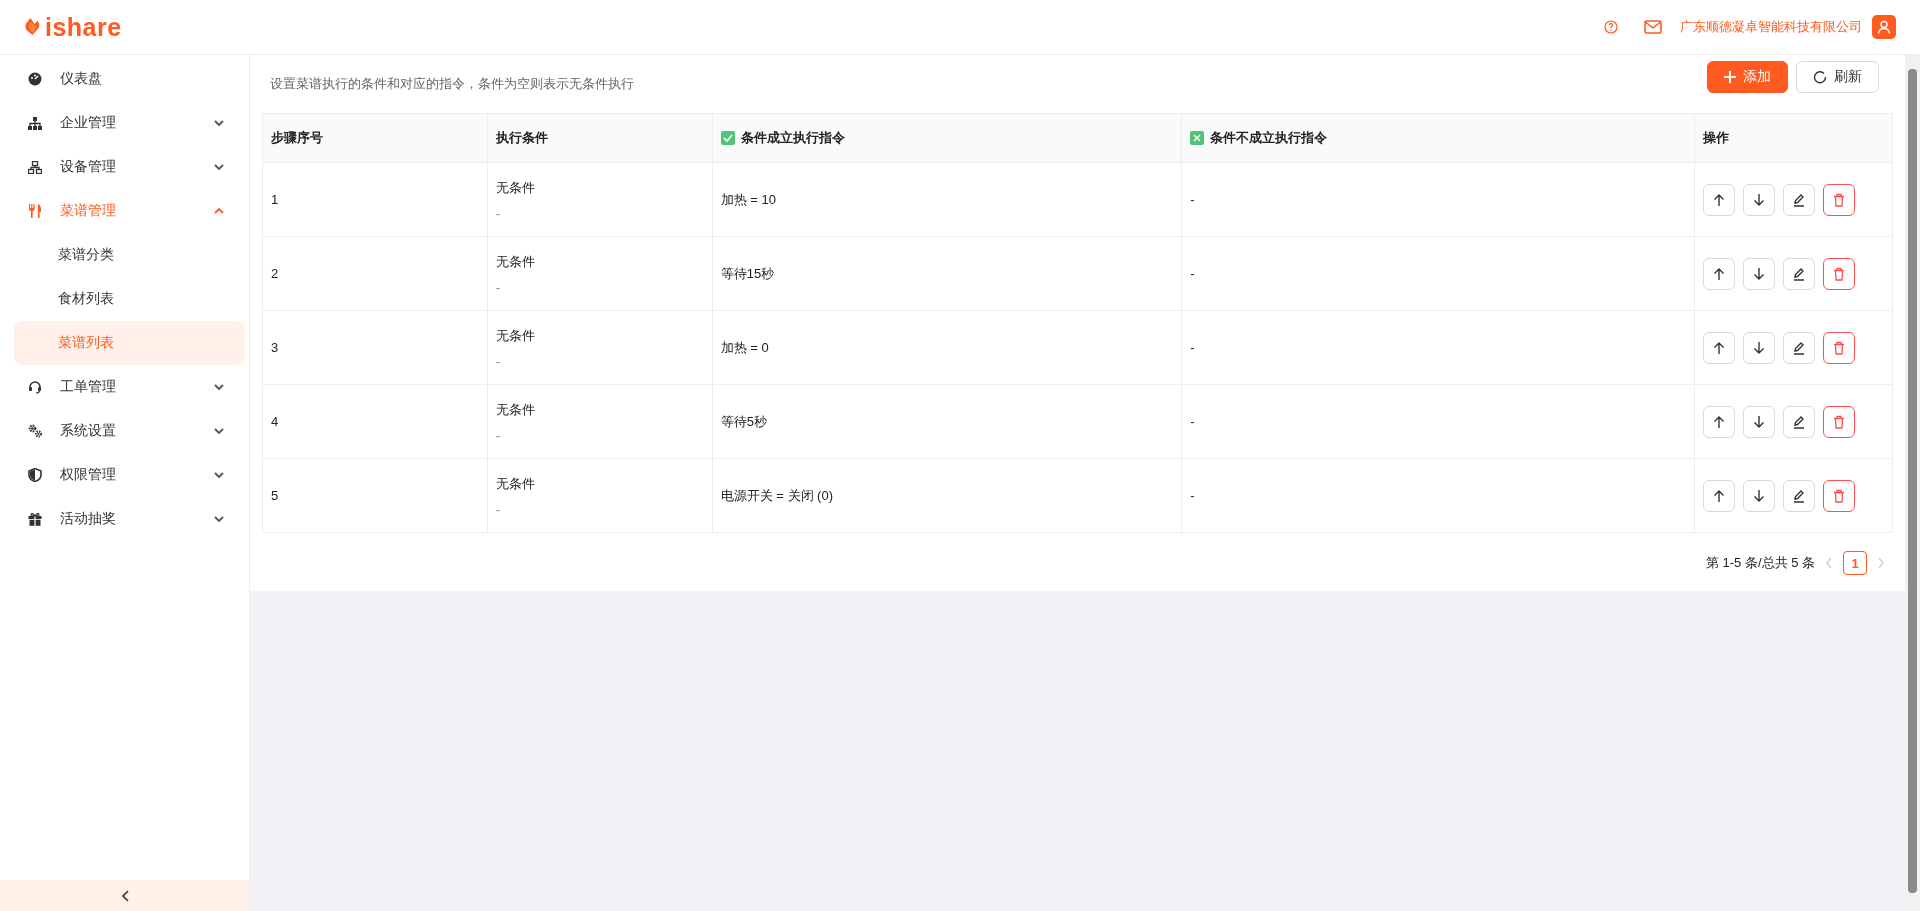 This screenshot has width=1920, height=911. What do you see at coordinates (1611, 27) in the screenshot?
I see `help-icon` at bounding box center [1611, 27].